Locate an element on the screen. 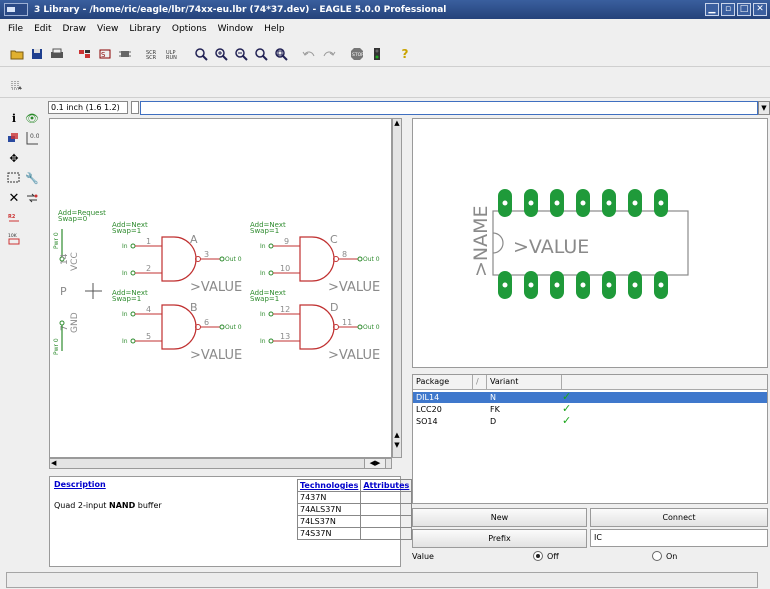 The width and height of the screenshot is (770, 589). description-link: Description is located at coordinates (80, 484).